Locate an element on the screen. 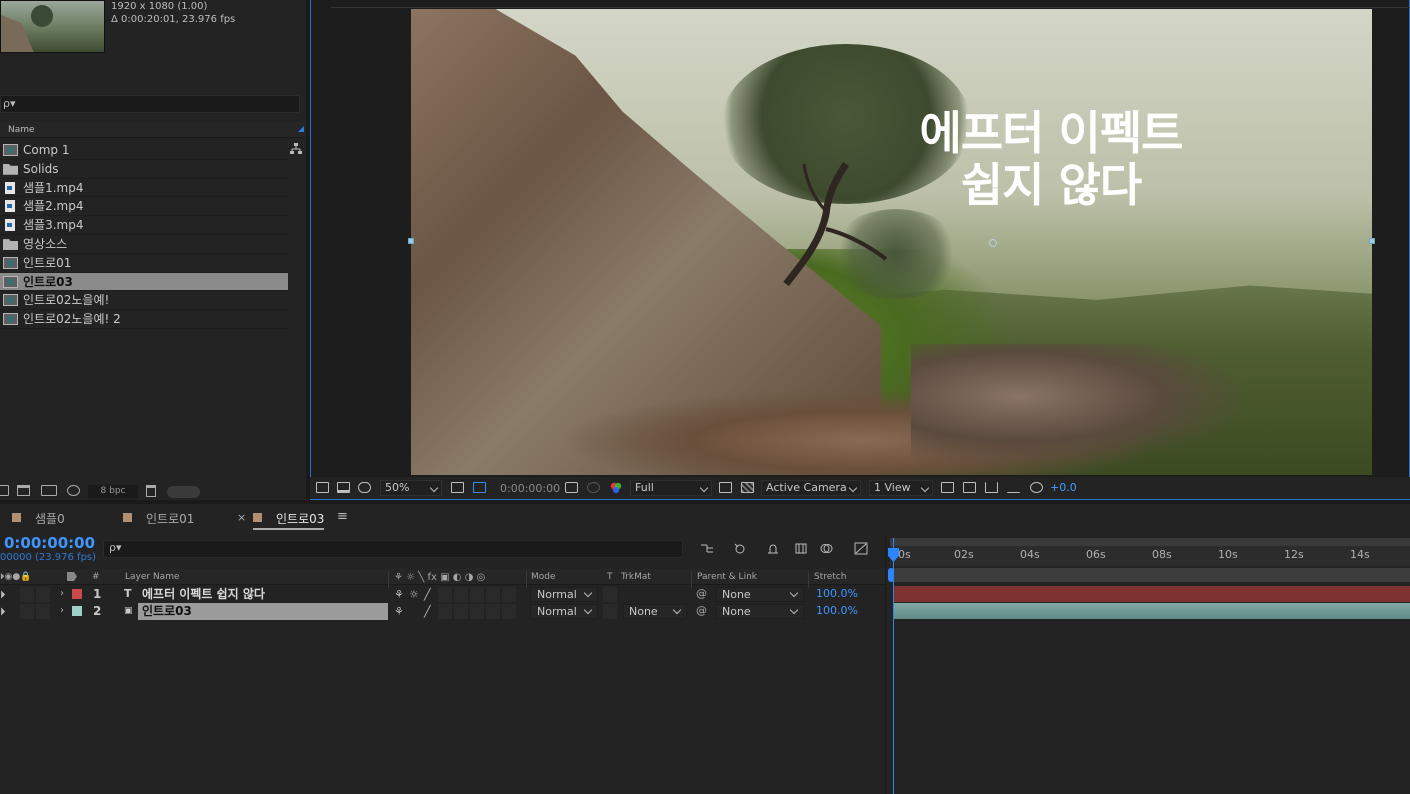 The height and width of the screenshot is (794, 1410). project-item: Solids is located at coordinates (144, 169).